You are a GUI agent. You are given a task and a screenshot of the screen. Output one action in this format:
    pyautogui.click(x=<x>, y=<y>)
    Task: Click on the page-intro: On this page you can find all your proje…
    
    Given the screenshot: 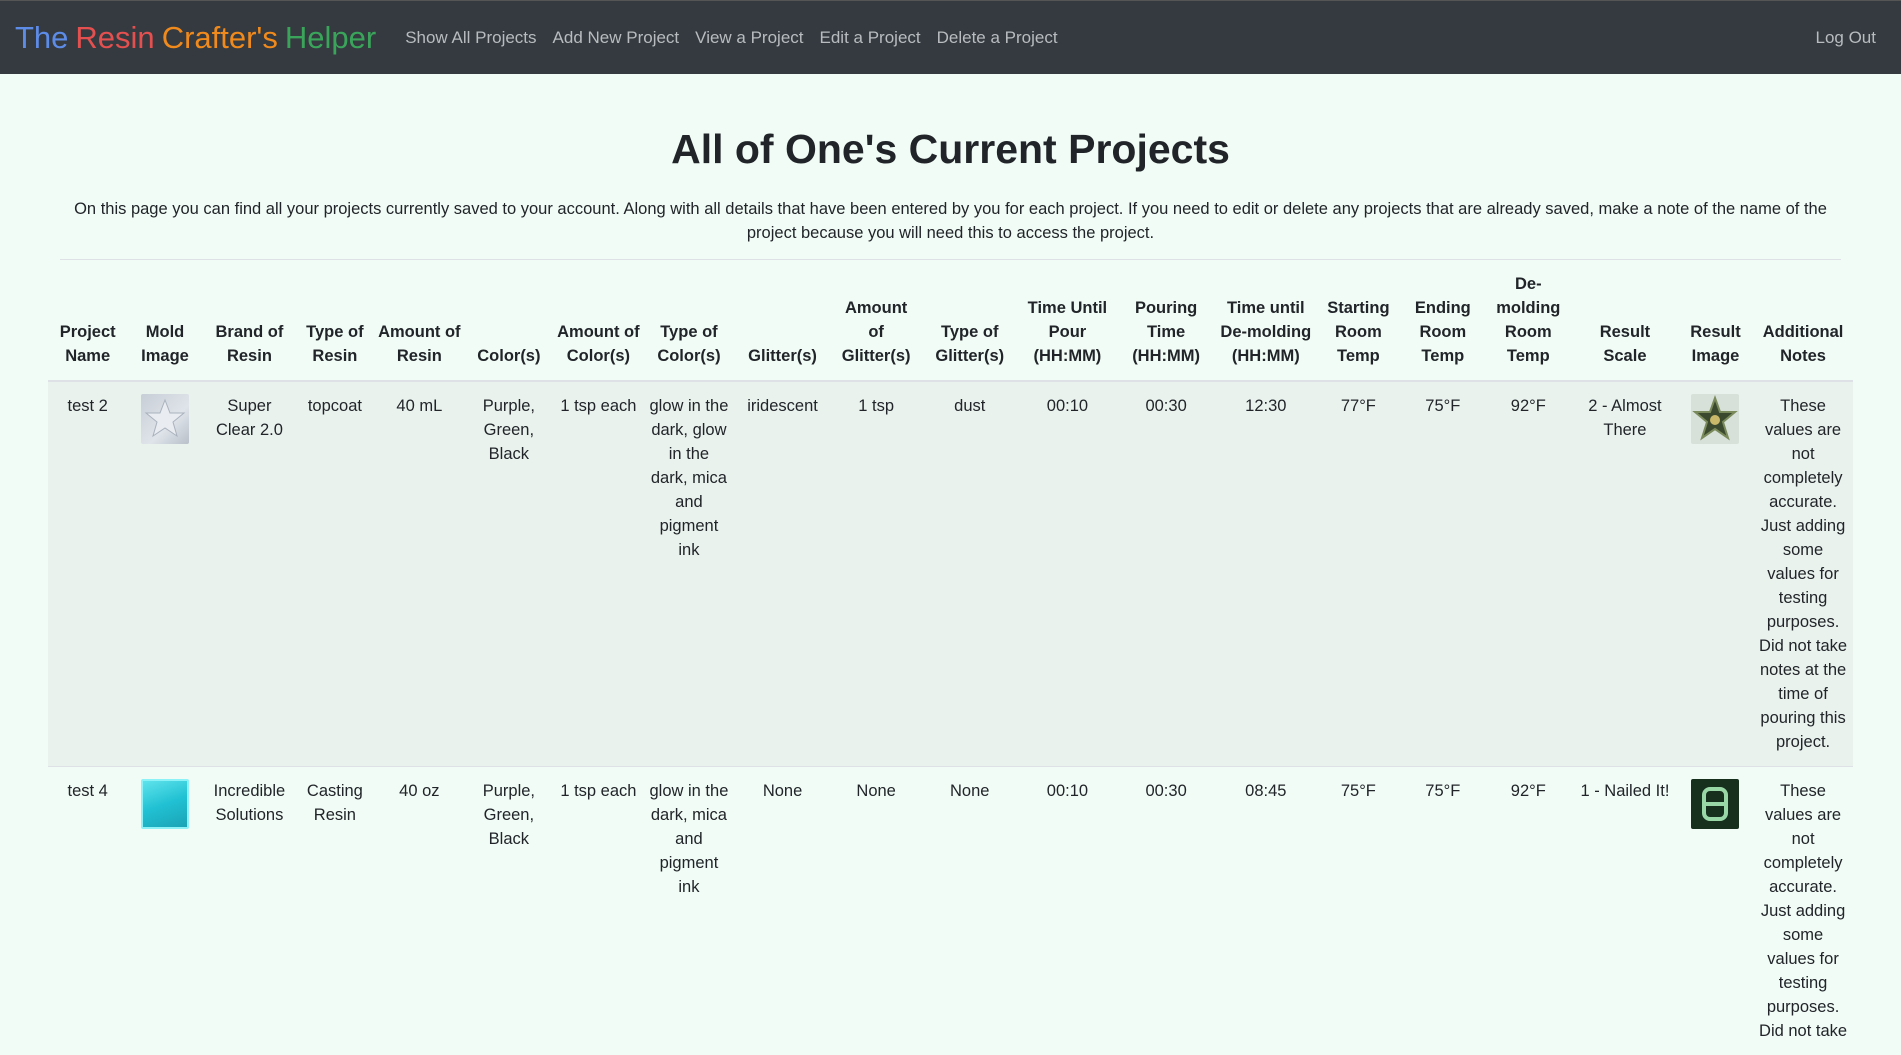 What is the action you would take?
    pyautogui.click(x=950, y=228)
    